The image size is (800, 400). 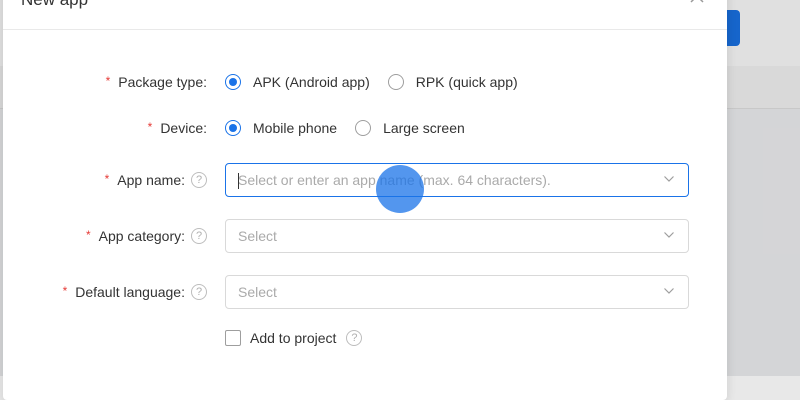 I want to click on add-to-project-row: Add to project ?, so click(x=365, y=338).